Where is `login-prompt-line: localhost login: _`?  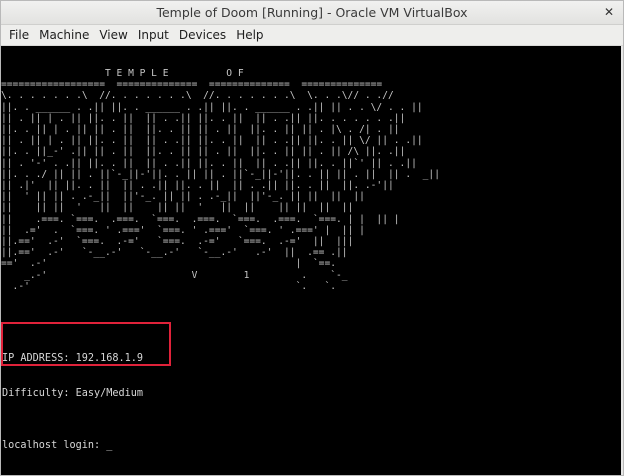 login-prompt-line: localhost login: _ is located at coordinates (72, 445).